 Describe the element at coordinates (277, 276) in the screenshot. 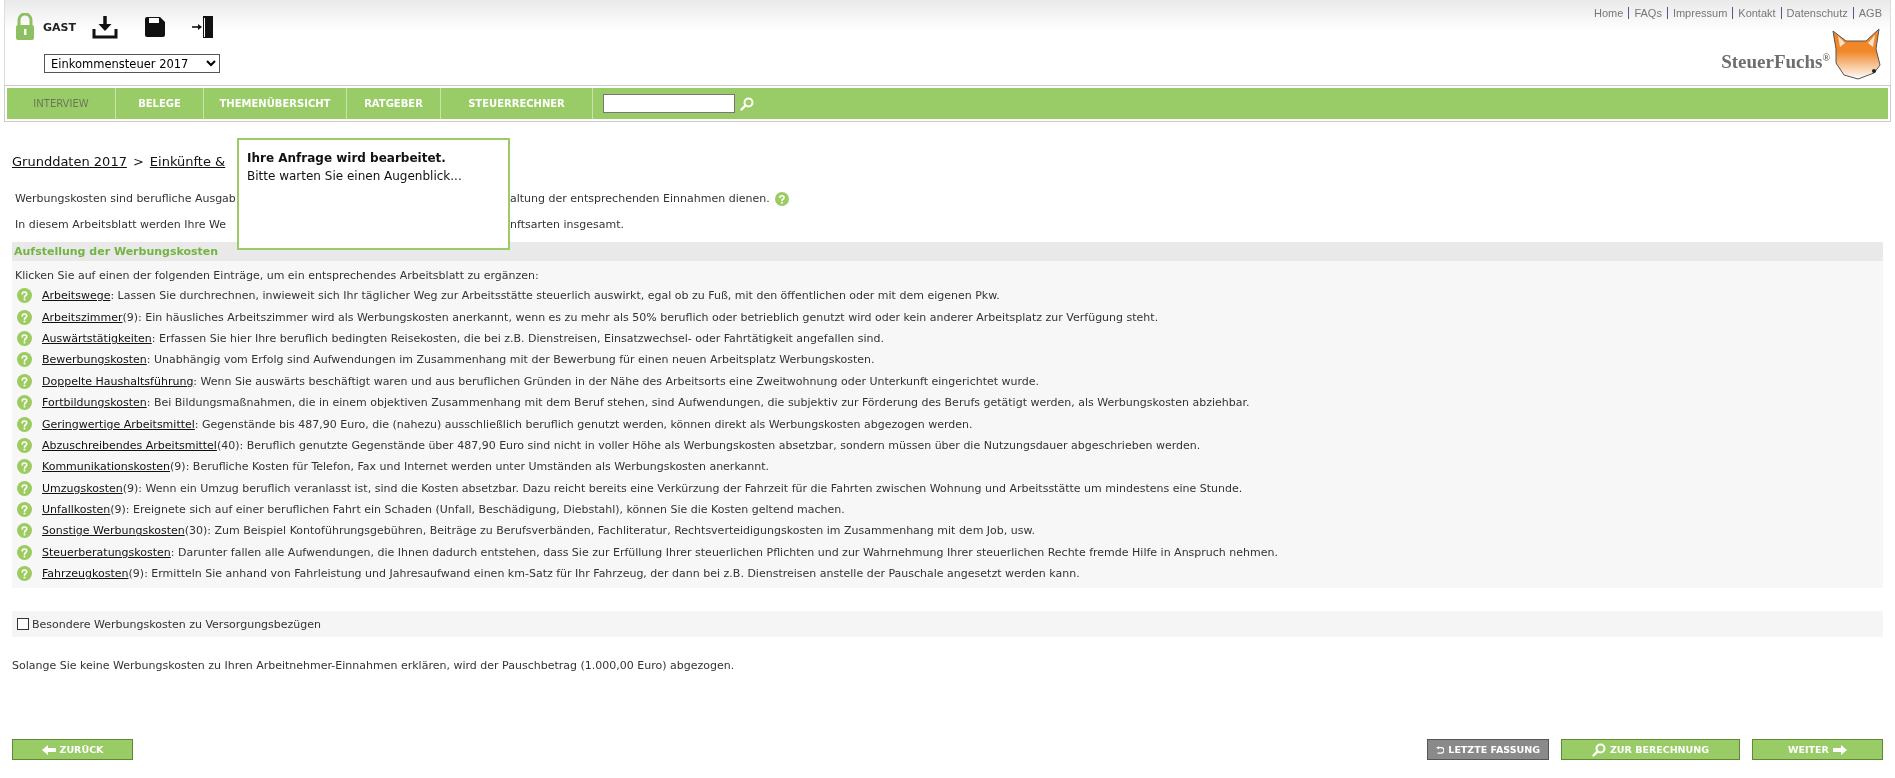

I see `instruction-text: Klicken Sie auf einen der folgenden Einträge, um ein entsprechendes Arbeitsblatt zu ergänzen:` at that location.